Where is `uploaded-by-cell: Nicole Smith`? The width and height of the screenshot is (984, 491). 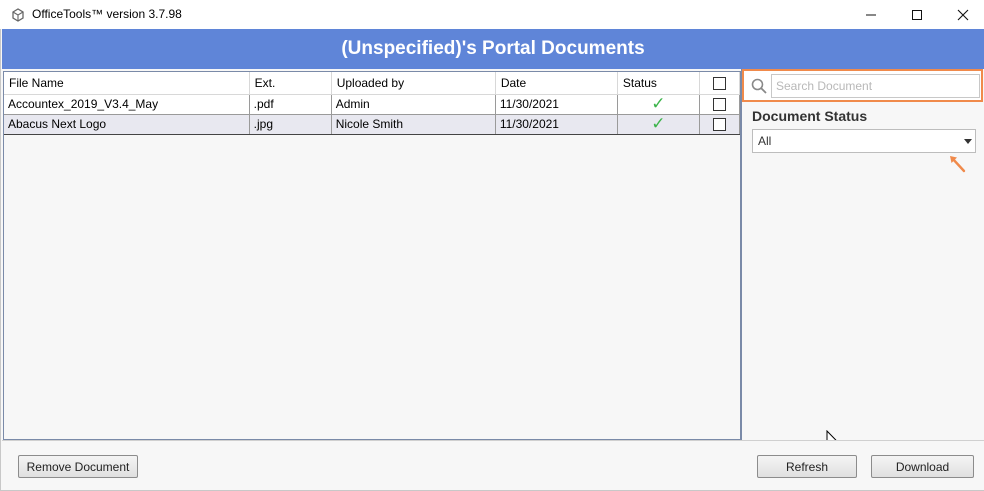
uploaded-by-cell: Nicole Smith is located at coordinates (413, 124).